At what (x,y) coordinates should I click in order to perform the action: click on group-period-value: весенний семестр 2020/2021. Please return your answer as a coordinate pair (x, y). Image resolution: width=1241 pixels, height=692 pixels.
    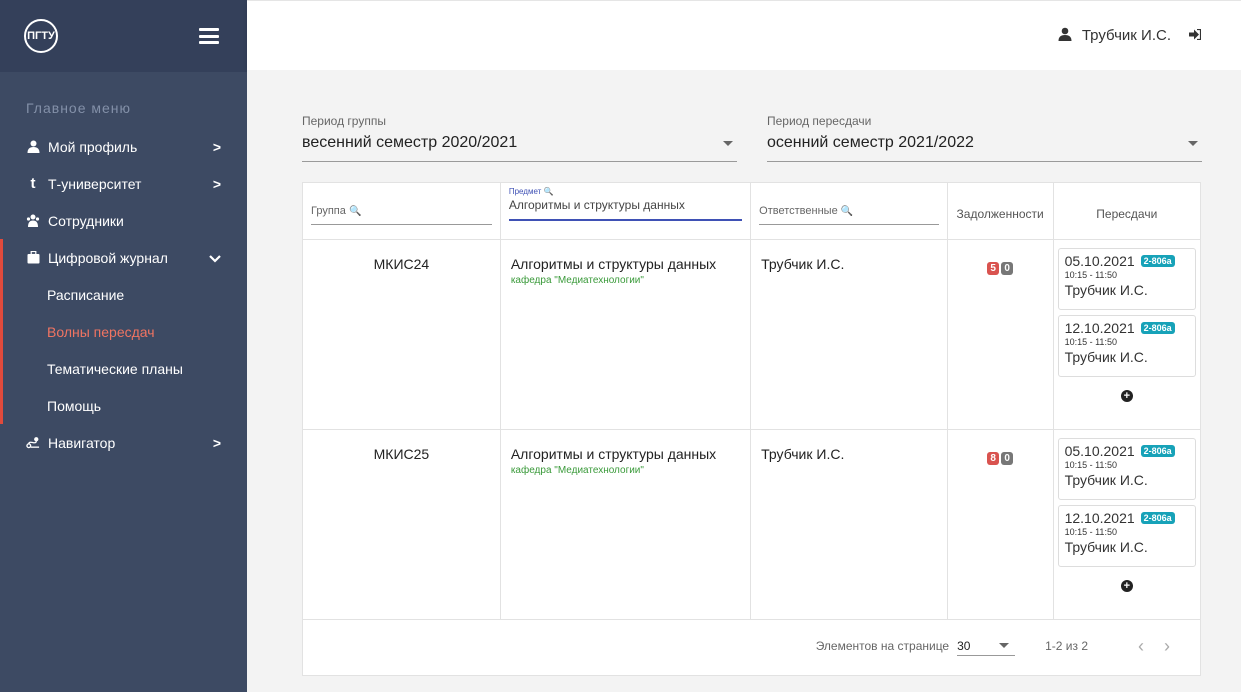
    Looking at the image, I should click on (410, 142).